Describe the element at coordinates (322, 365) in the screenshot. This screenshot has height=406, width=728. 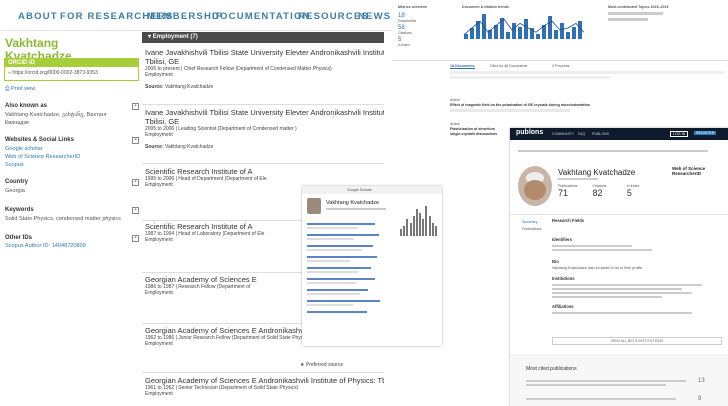
I see `preferred-source: ★ Preferred source` at that location.